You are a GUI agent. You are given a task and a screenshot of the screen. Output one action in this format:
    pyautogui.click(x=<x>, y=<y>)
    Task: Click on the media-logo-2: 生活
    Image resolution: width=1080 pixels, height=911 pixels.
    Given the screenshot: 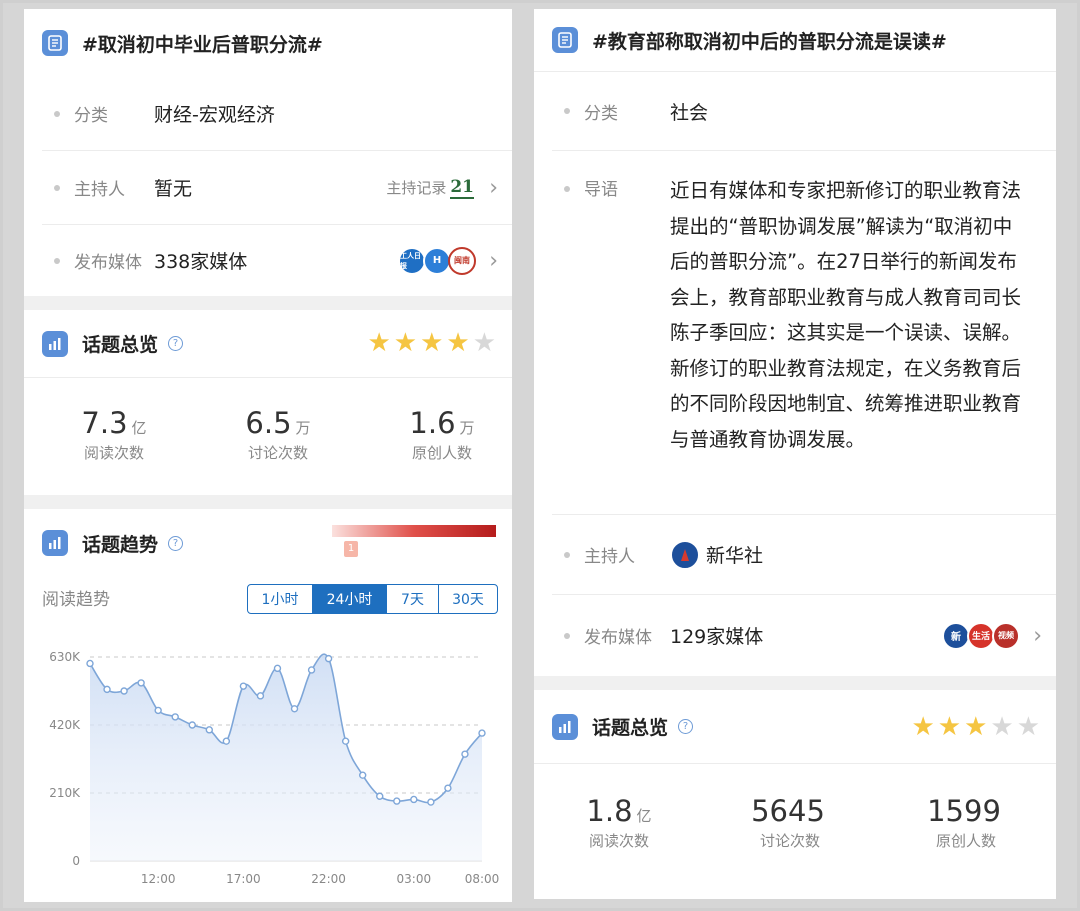 What is the action you would take?
    pyautogui.click(x=981, y=635)
    